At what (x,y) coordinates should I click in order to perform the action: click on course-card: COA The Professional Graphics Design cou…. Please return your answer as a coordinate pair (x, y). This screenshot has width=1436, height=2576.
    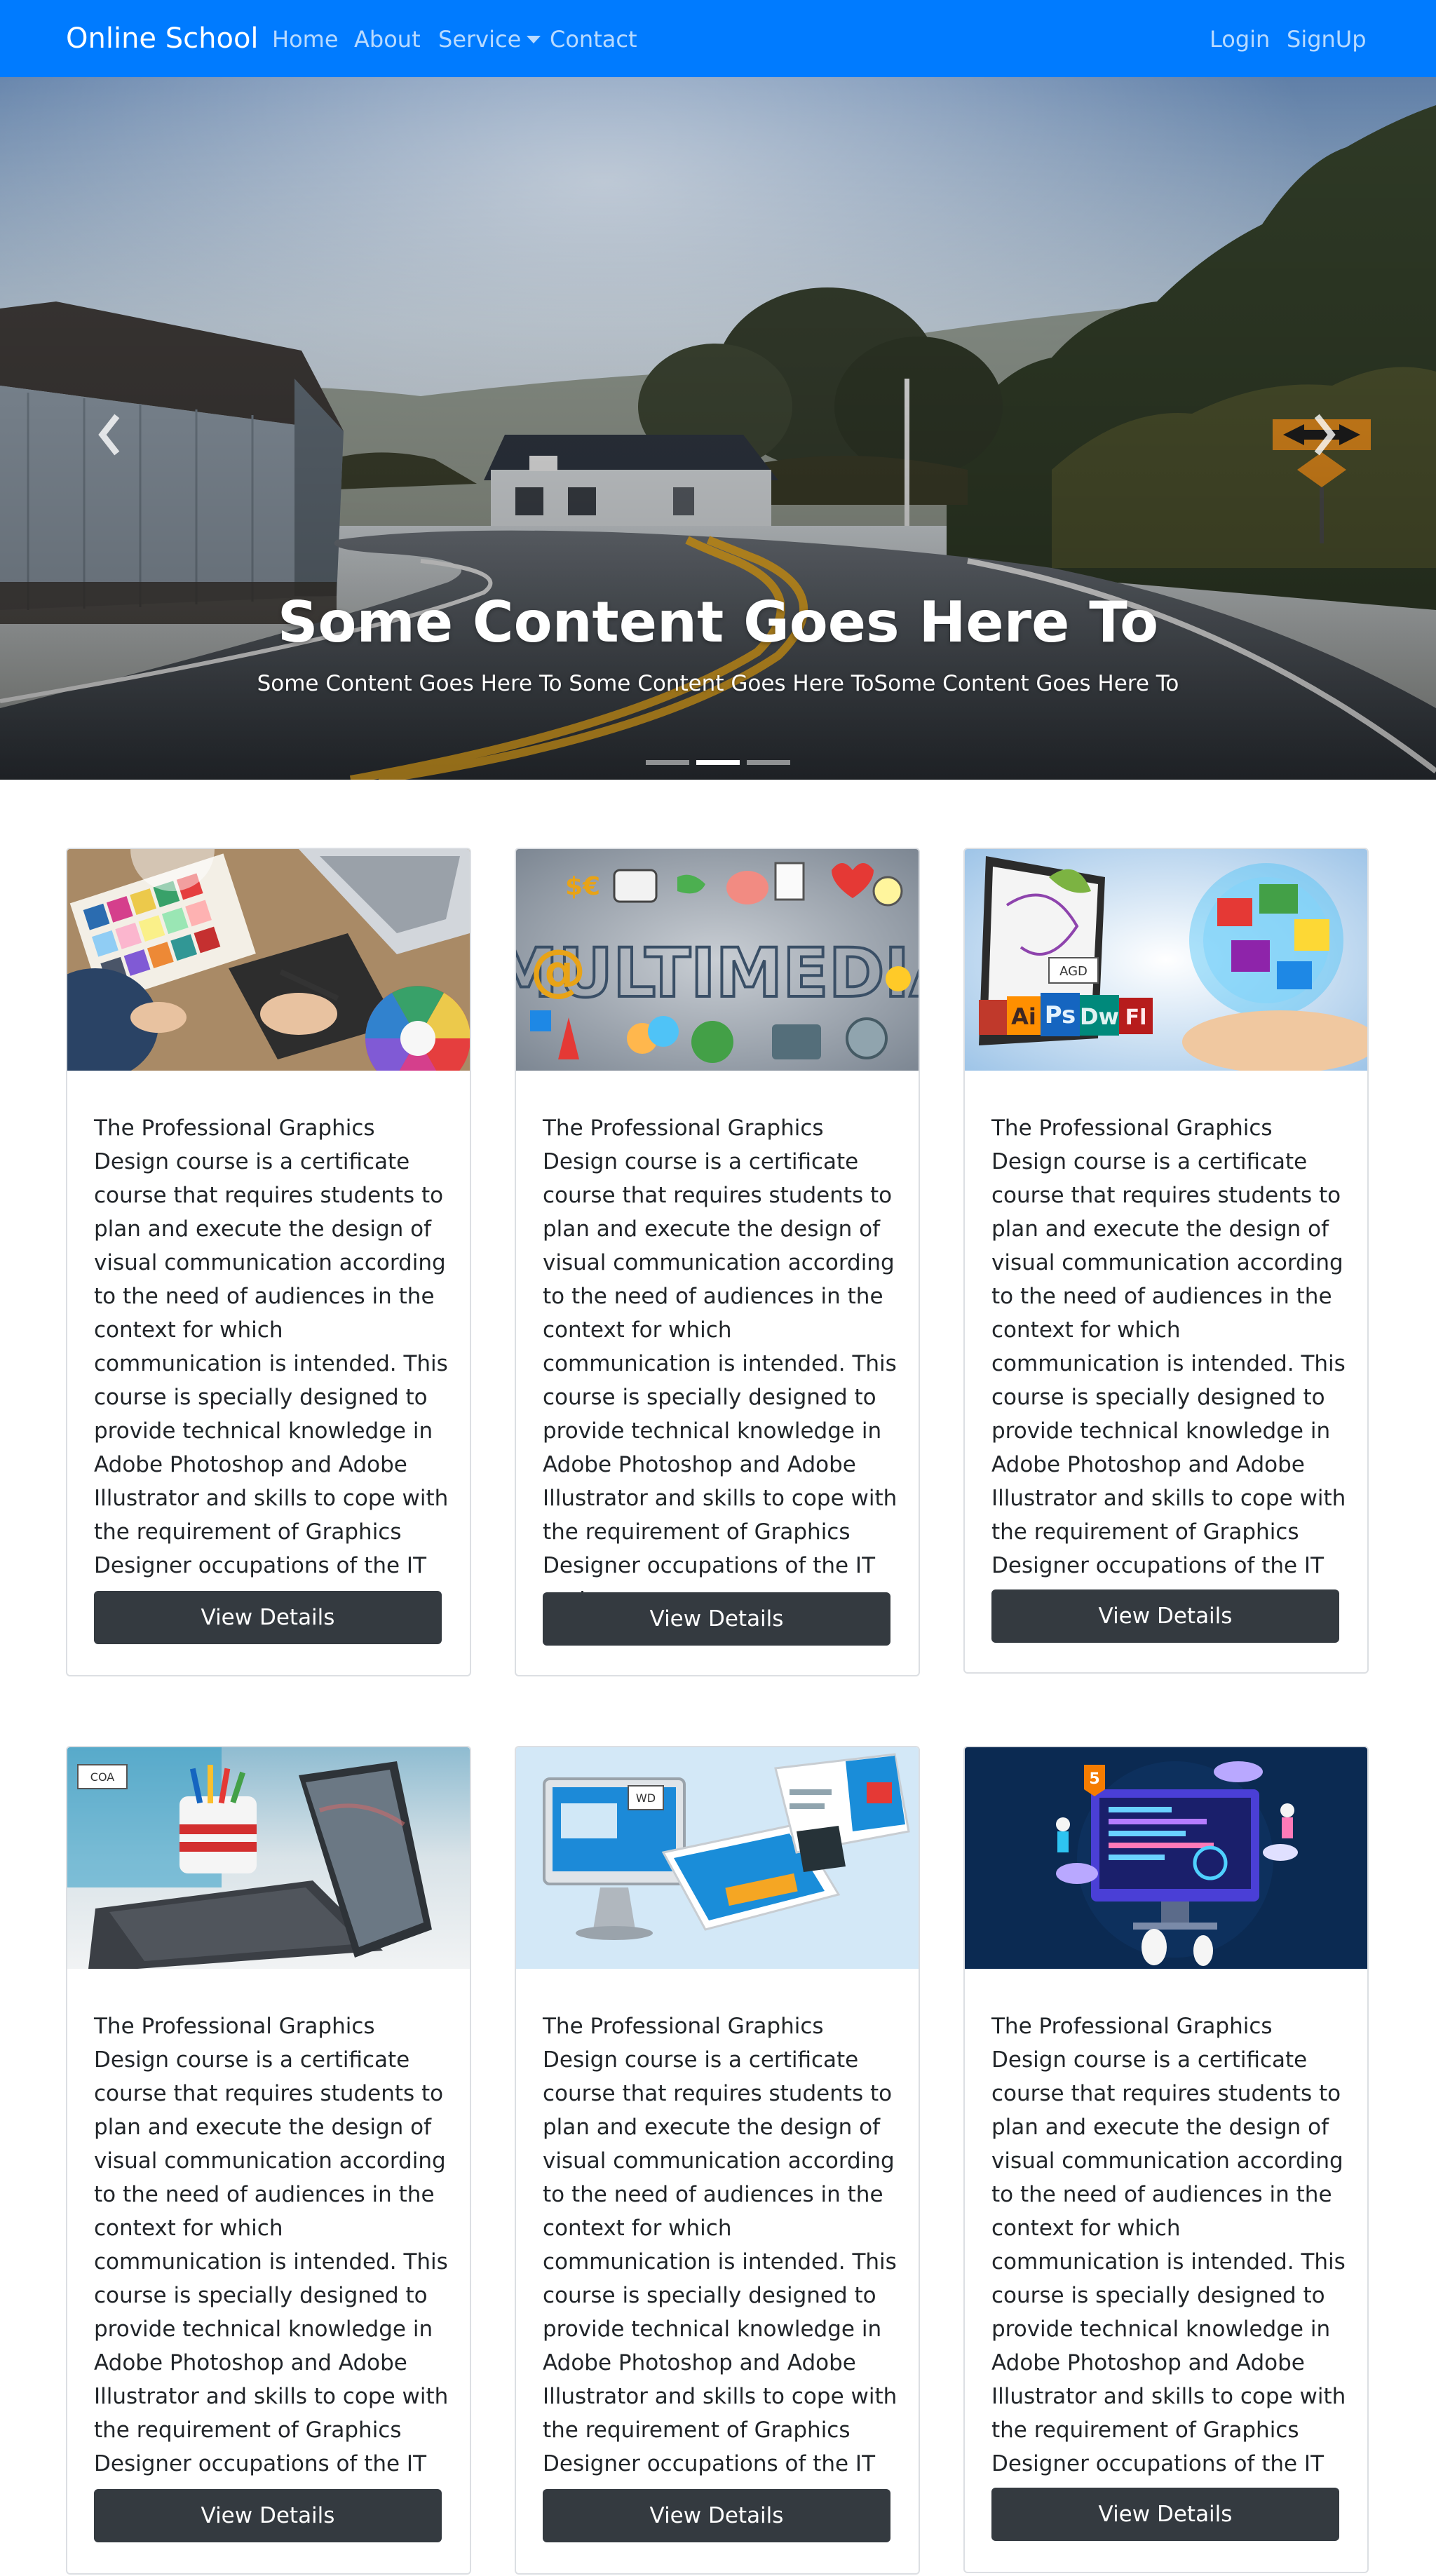
    Looking at the image, I should click on (268, 2160).